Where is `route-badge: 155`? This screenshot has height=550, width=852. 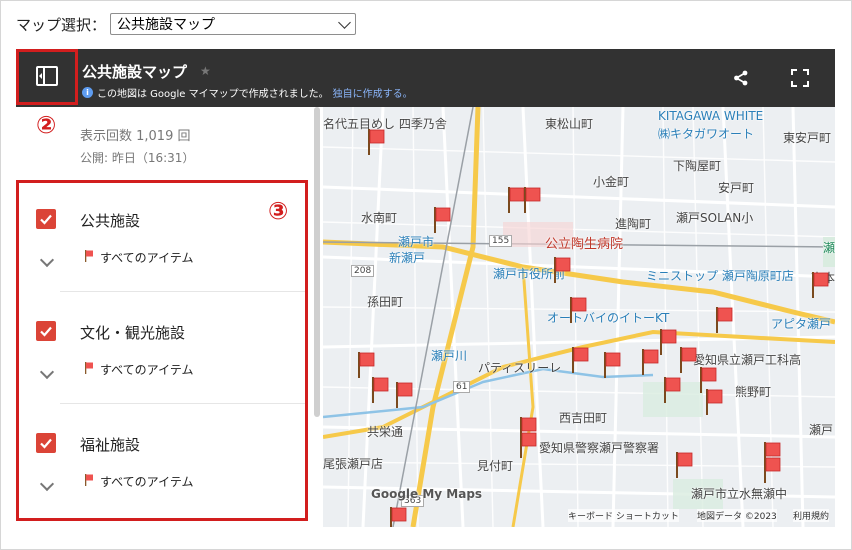 route-badge: 155 is located at coordinates (501, 241).